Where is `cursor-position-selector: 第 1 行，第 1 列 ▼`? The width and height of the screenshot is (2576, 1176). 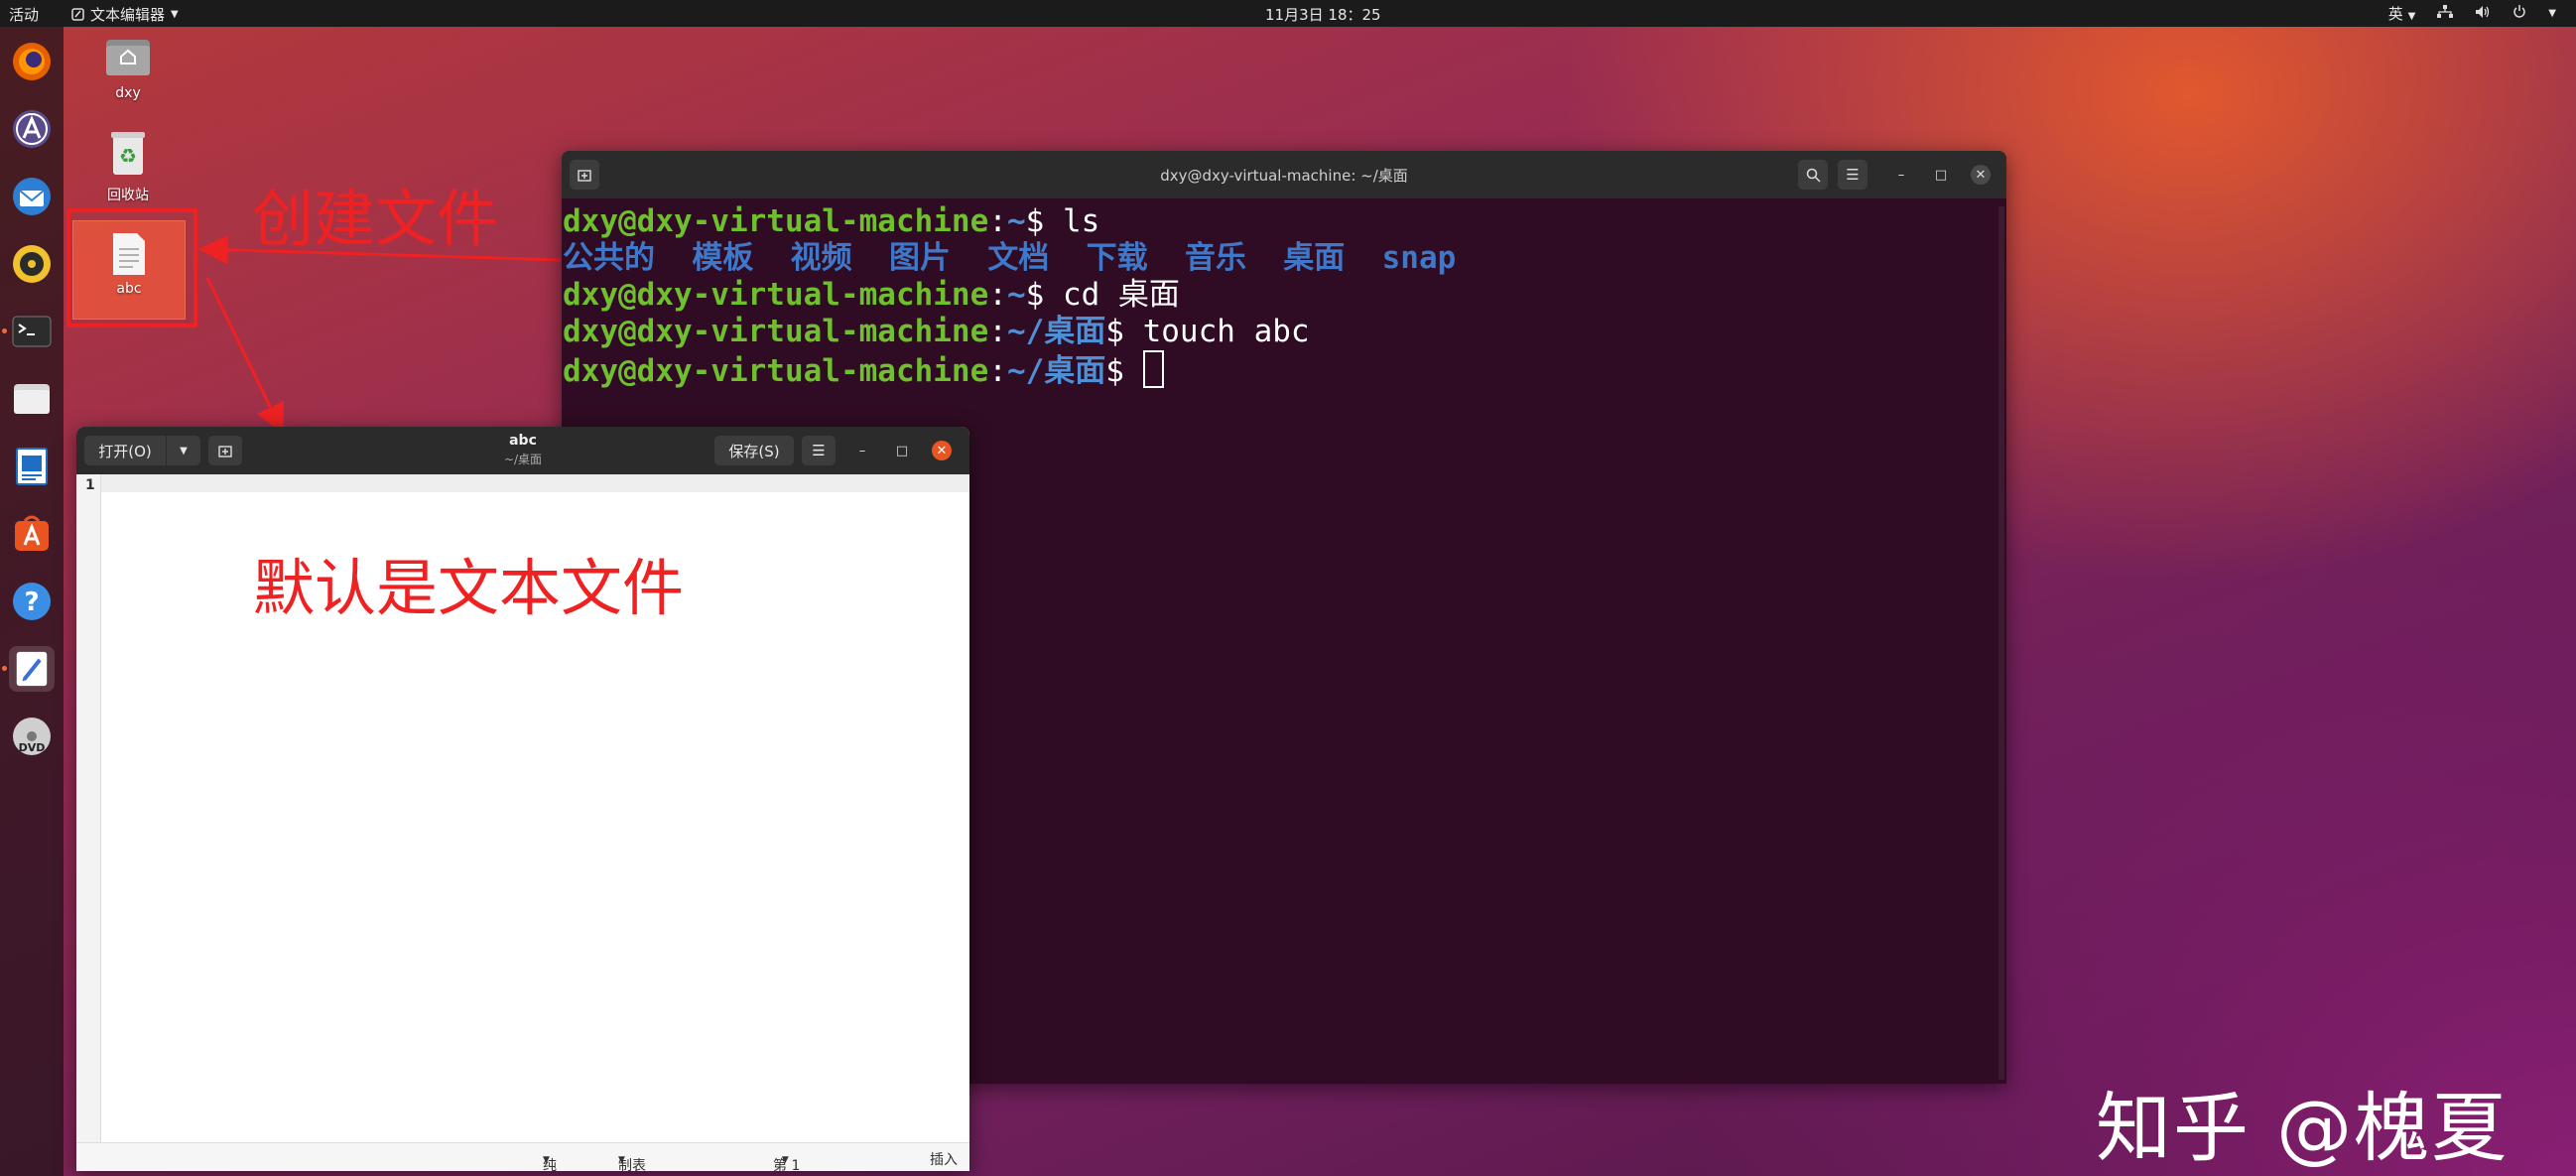
cursor-position-selector: 第 1 行，第 1 列 ▼ is located at coordinates (787, 1160).